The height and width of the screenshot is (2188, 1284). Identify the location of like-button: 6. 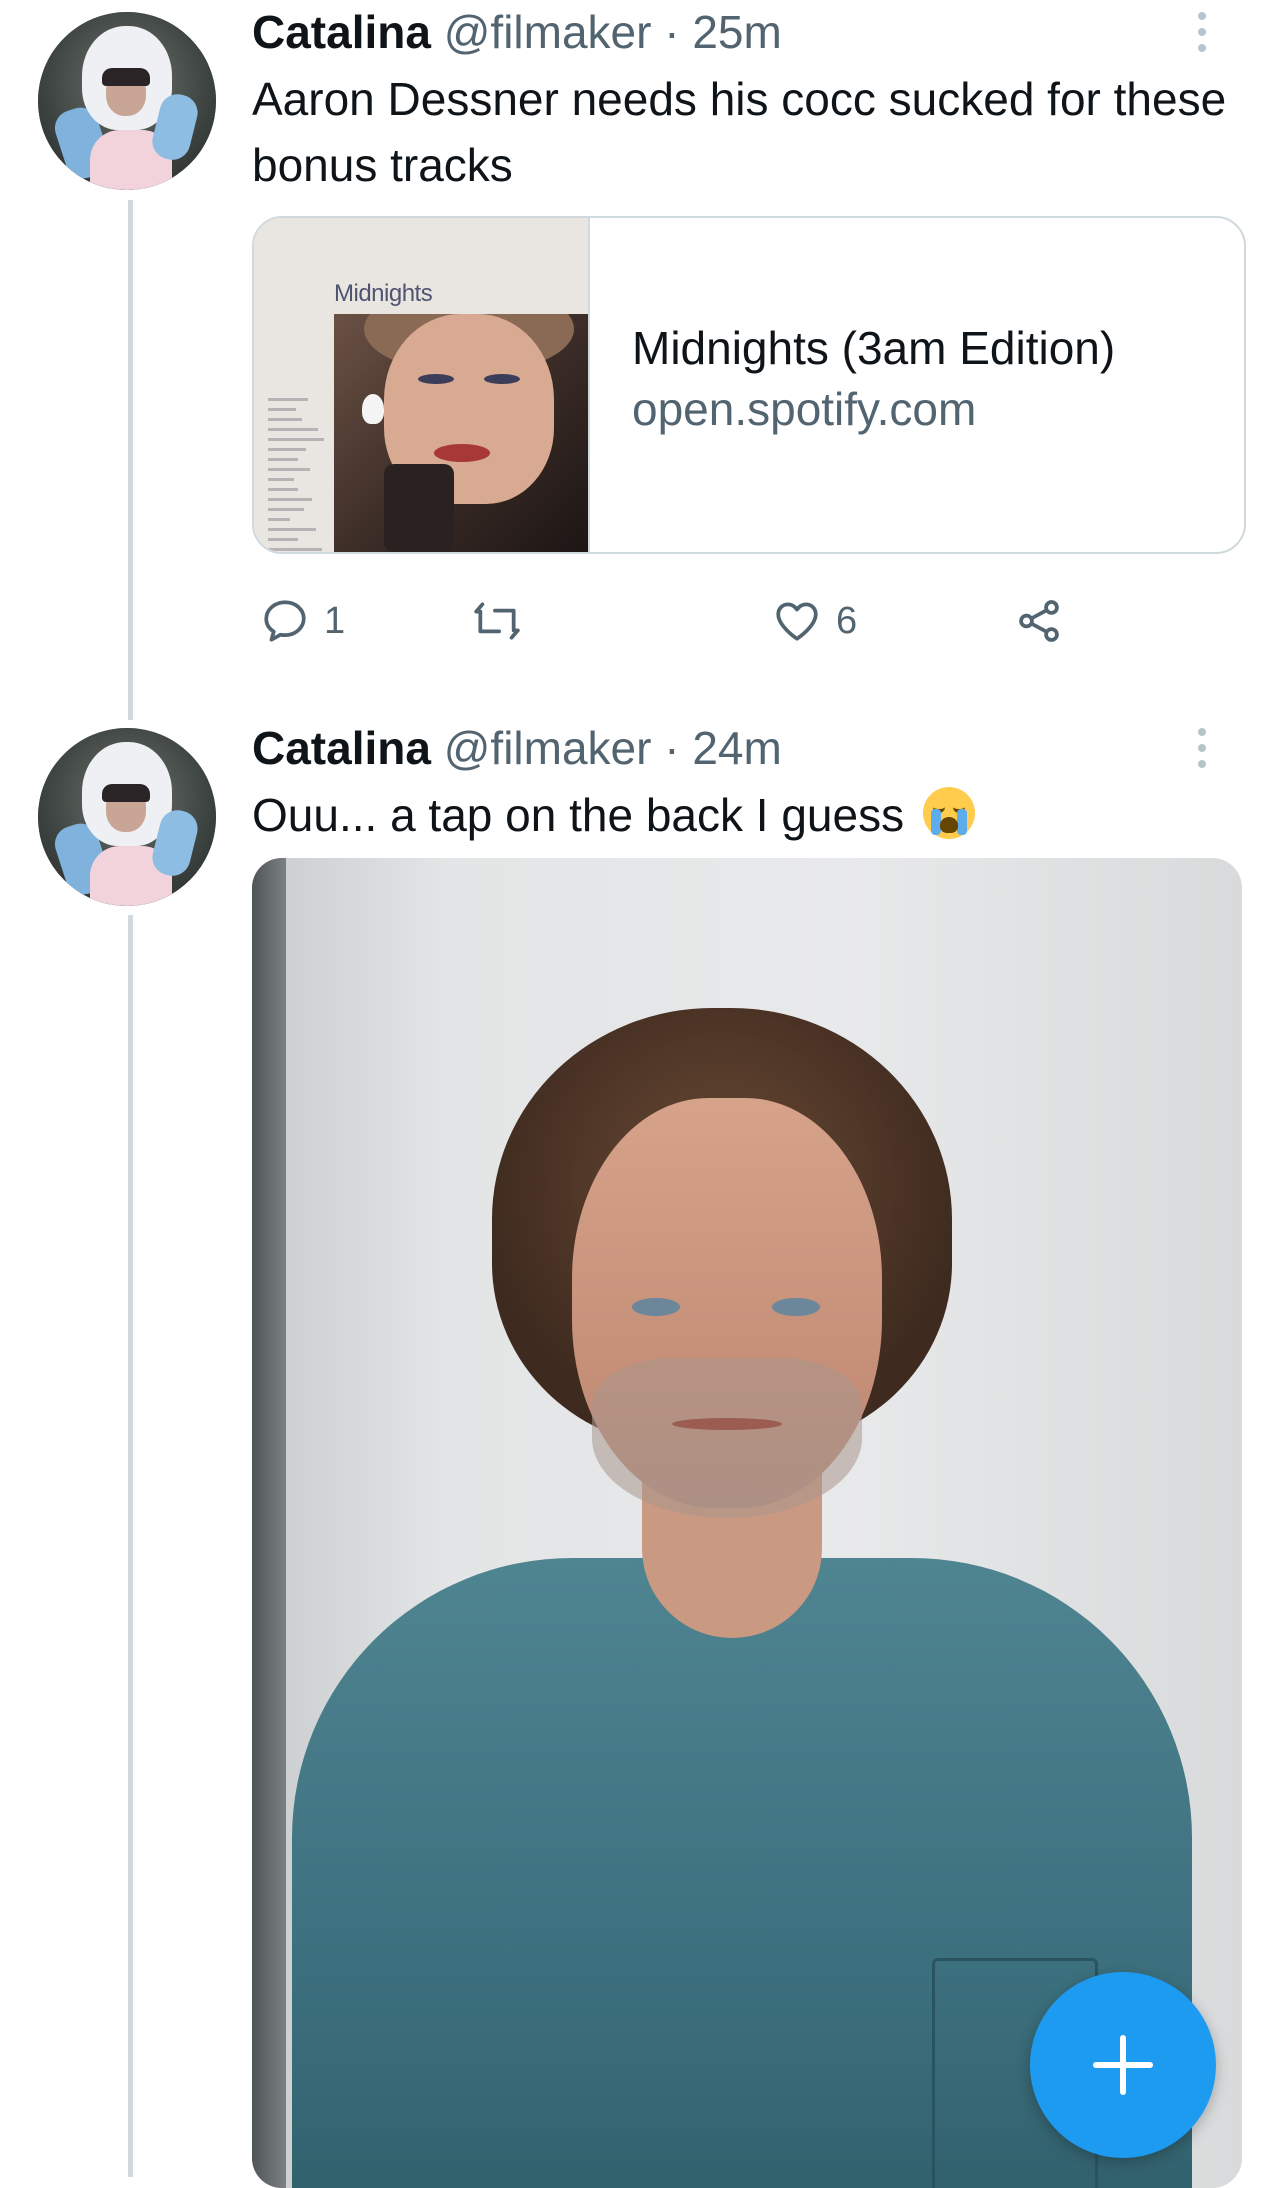
(814, 621).